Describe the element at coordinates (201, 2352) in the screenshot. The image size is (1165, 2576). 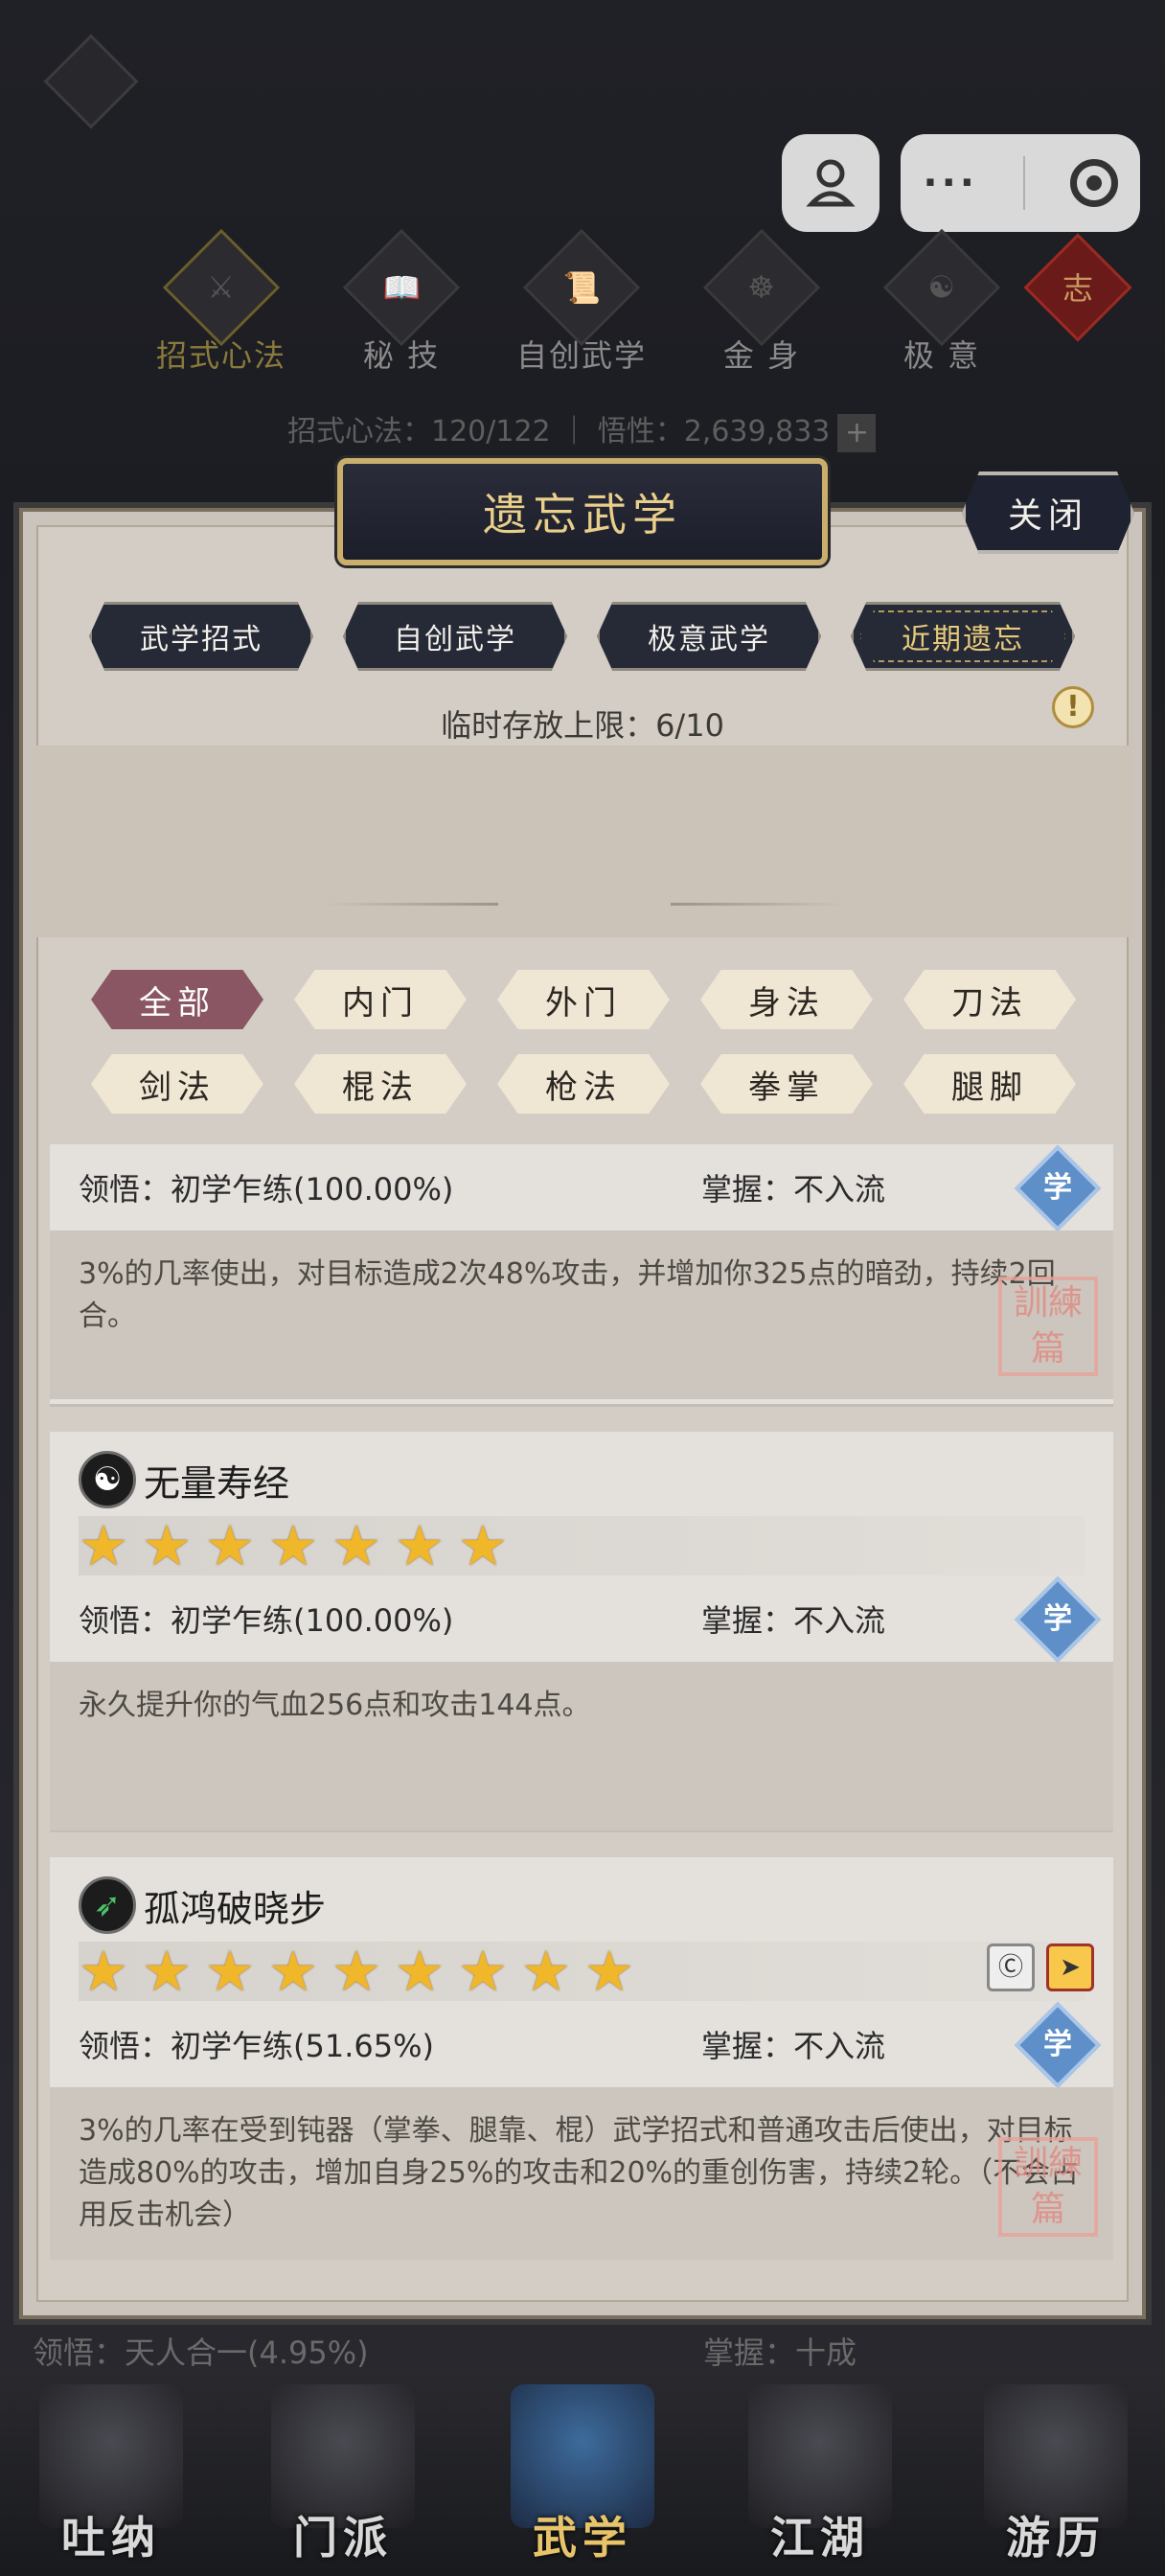
I see `background-comprehension: 领悟：天人合一(4.95%)` at that location.